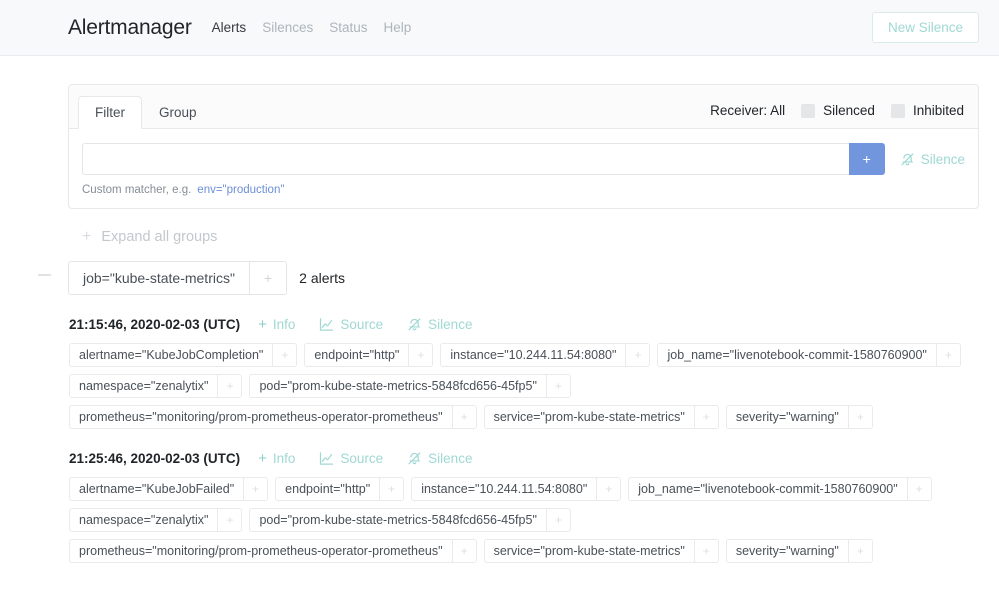 The width and height of the screenshot is (999, 612). What do you see at coordinates (44, 275) in the screenshot?
I see `minus-icon` at bounding box center [44, 275].